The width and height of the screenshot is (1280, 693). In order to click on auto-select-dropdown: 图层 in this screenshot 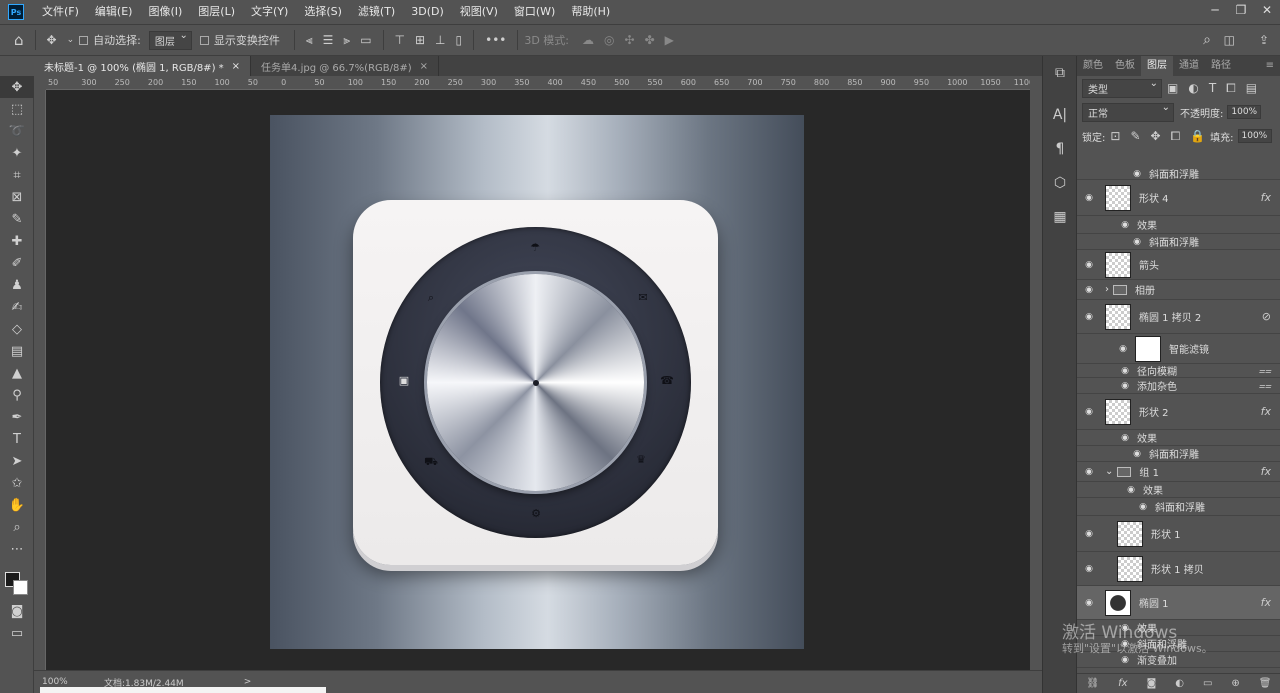, I will do `click(170, 40)`.